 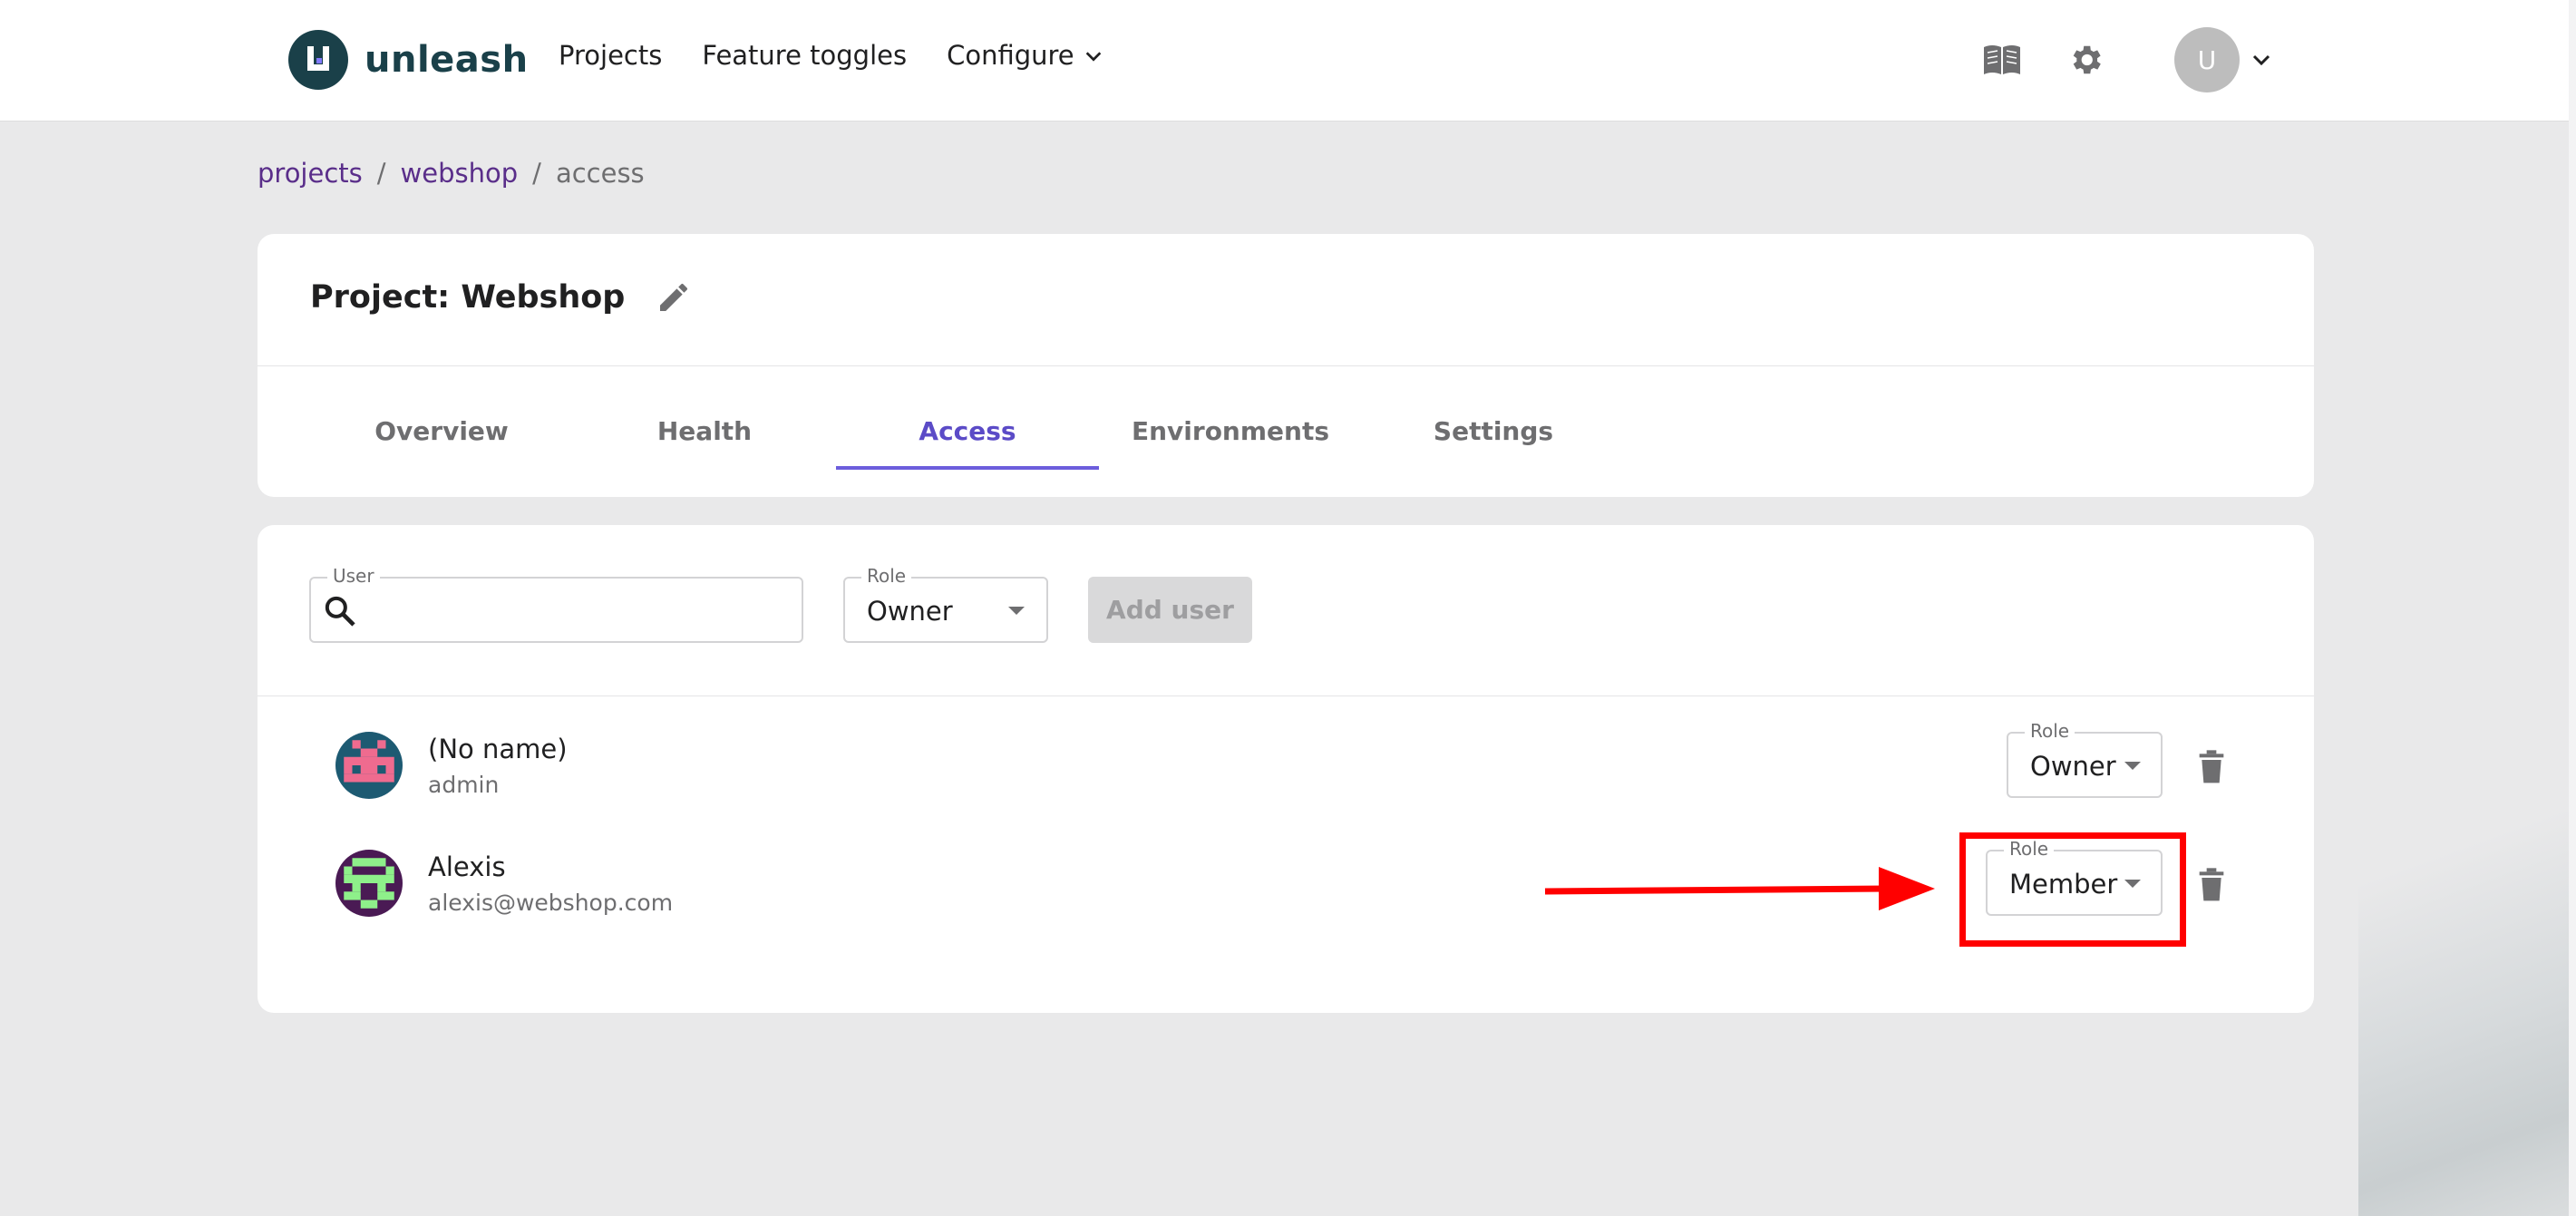 I want to click on edit-pencil-icon, so click(x=674, y=297).